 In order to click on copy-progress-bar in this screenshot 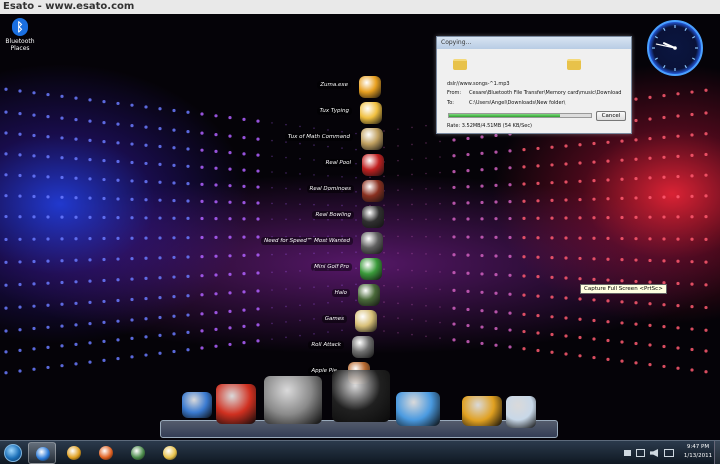, I will do `click(520, 115)`.